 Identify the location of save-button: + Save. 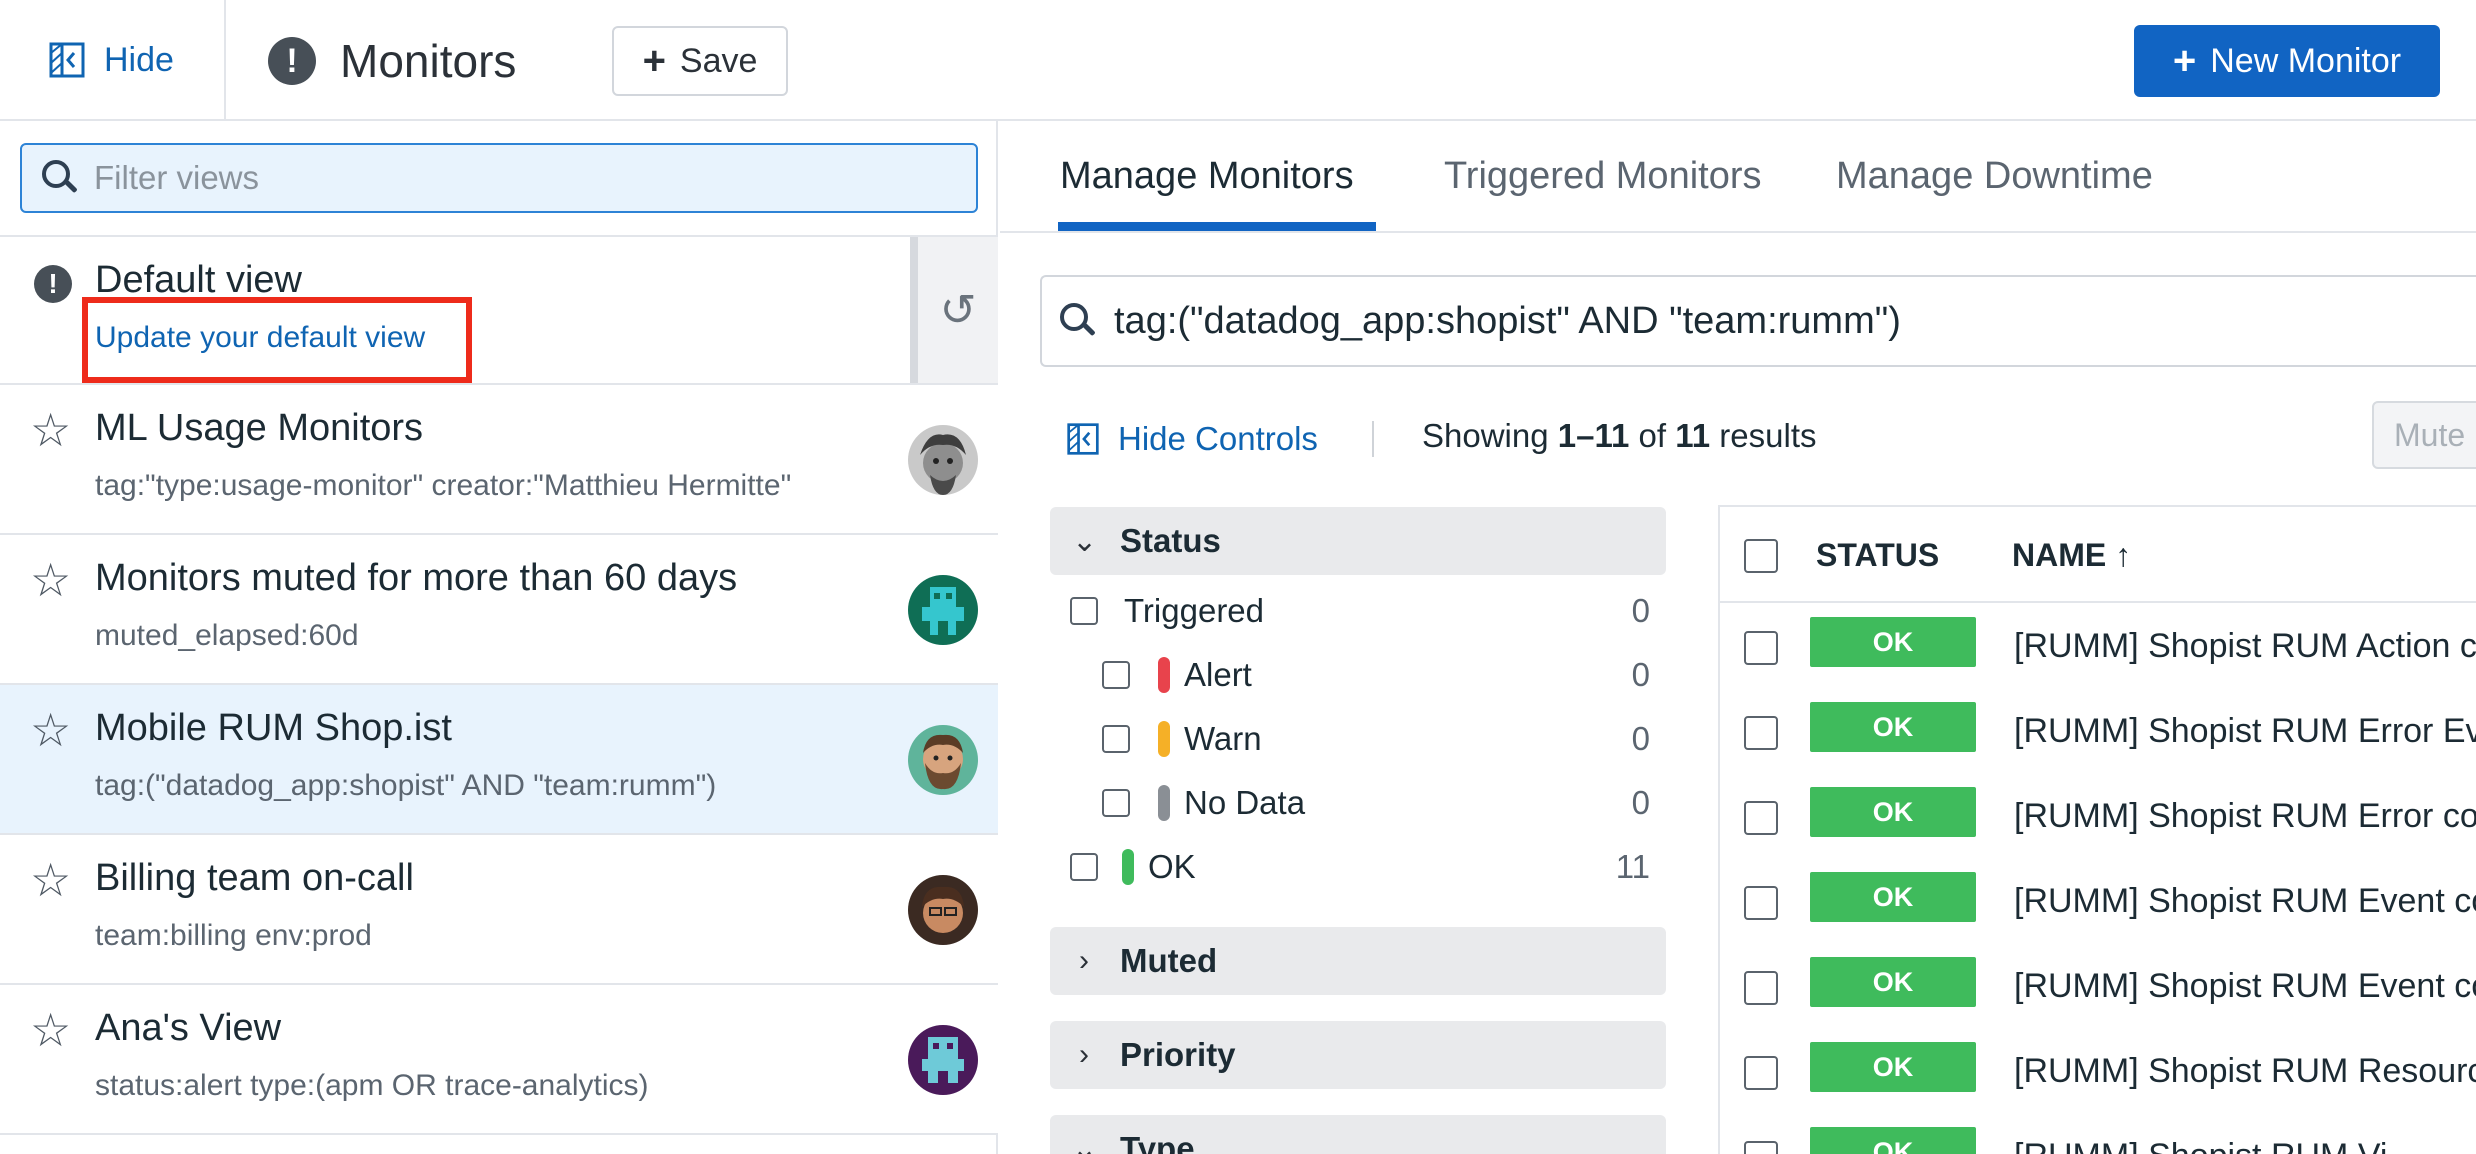
(700, 61).